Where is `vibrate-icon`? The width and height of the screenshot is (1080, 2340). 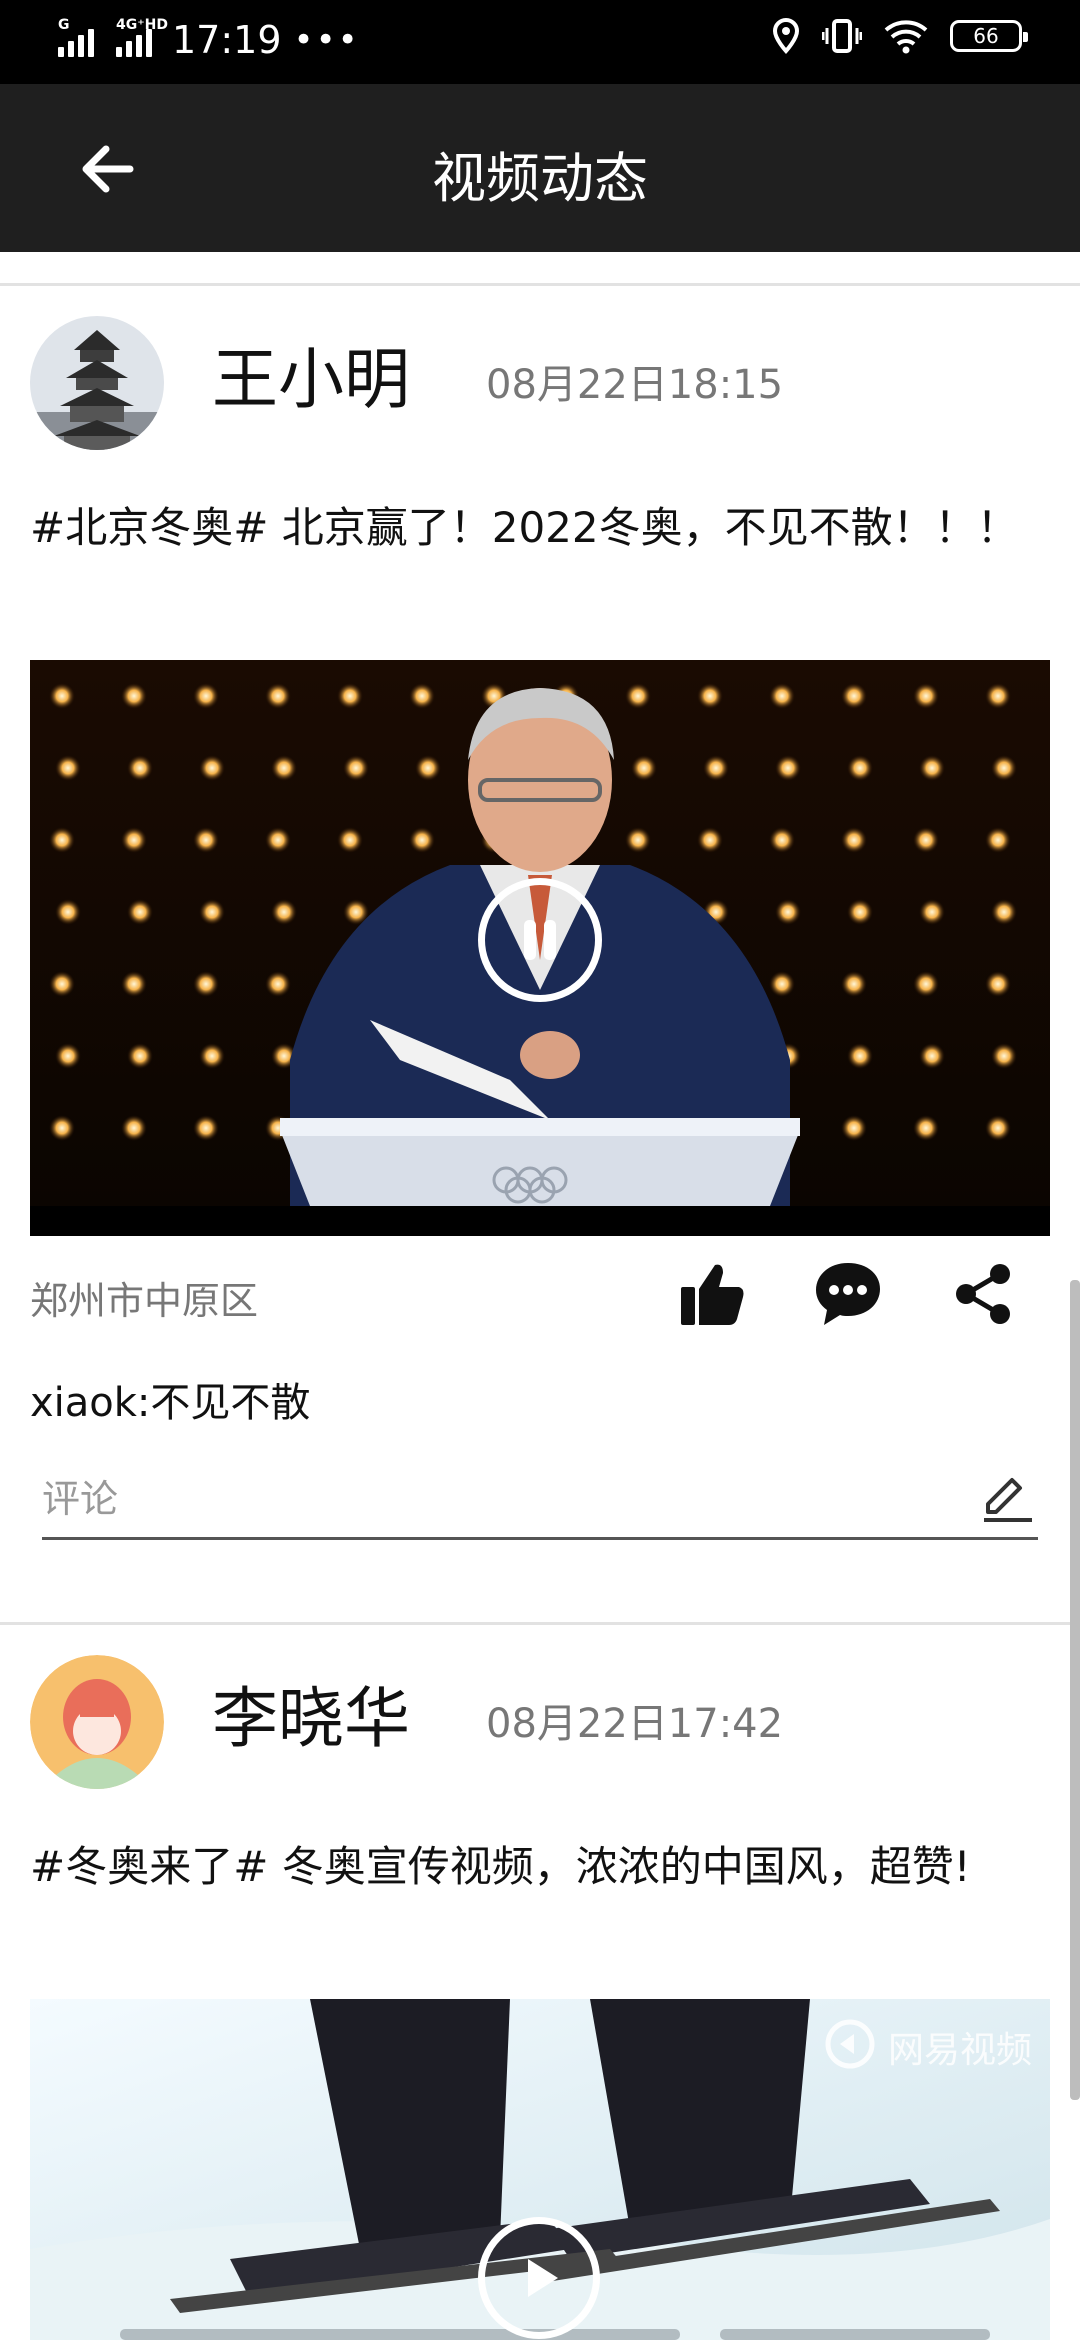
vibrate-icon is located at coordinates (842, 36).